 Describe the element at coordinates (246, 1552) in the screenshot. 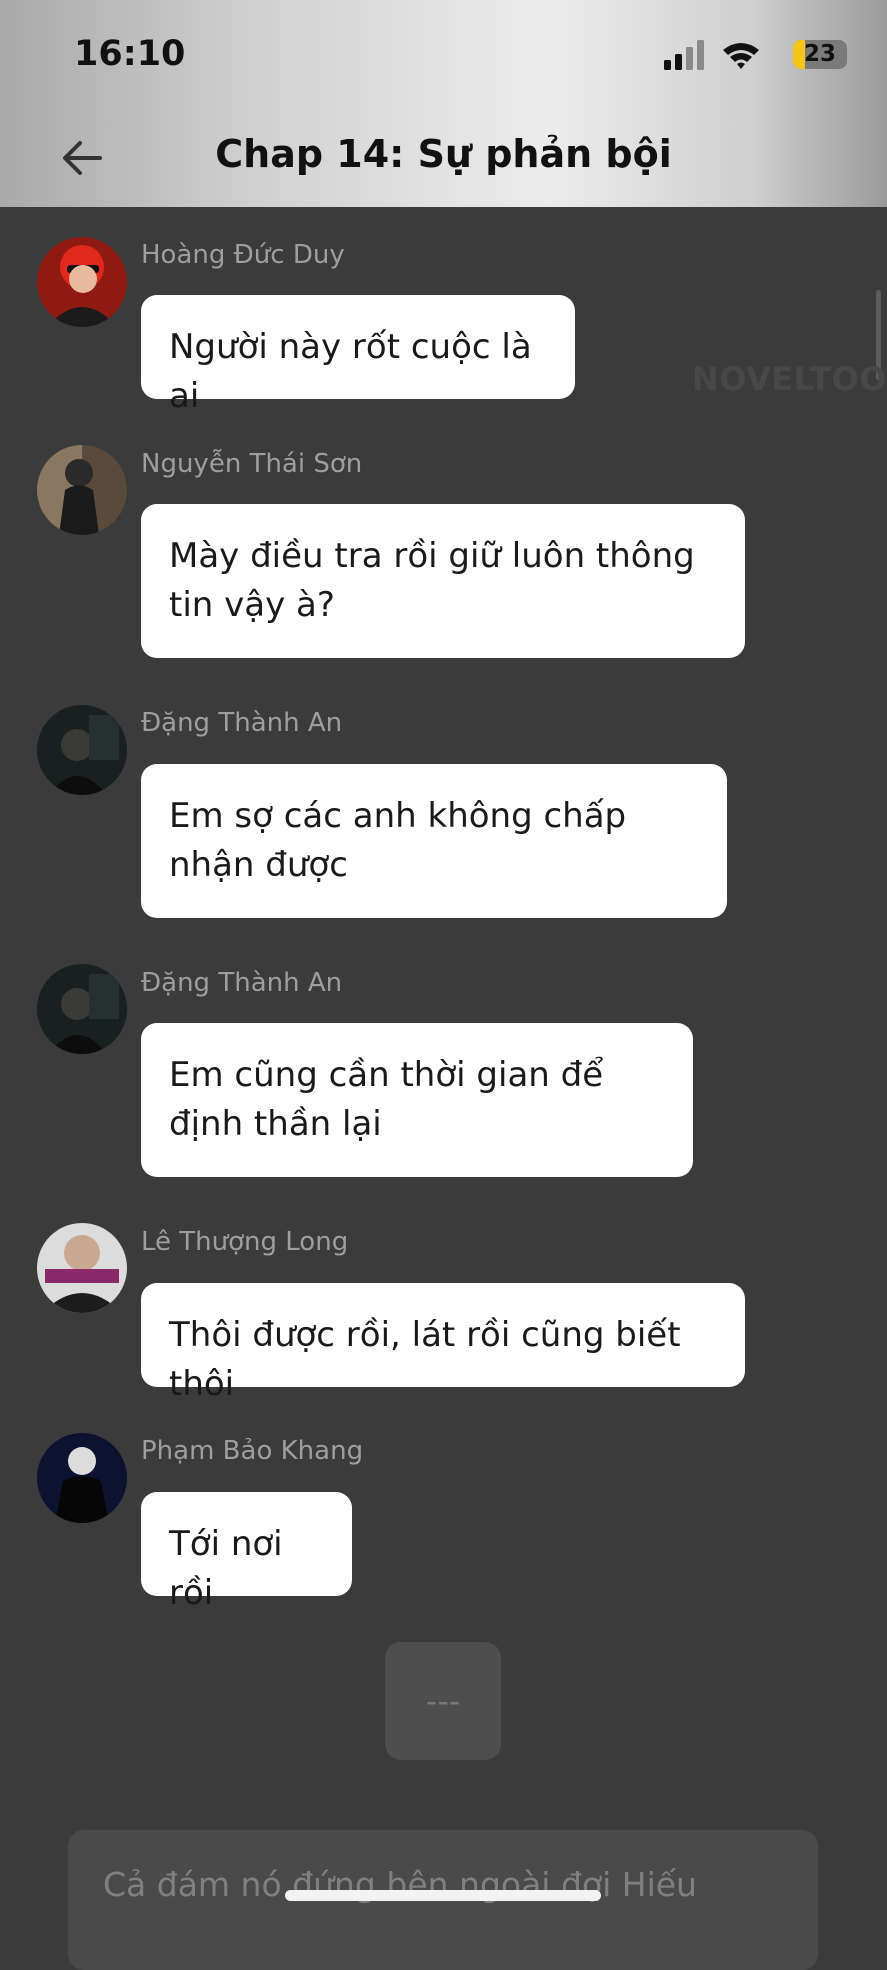

I see `message-bubble: Tới nơi rồi` at that location.